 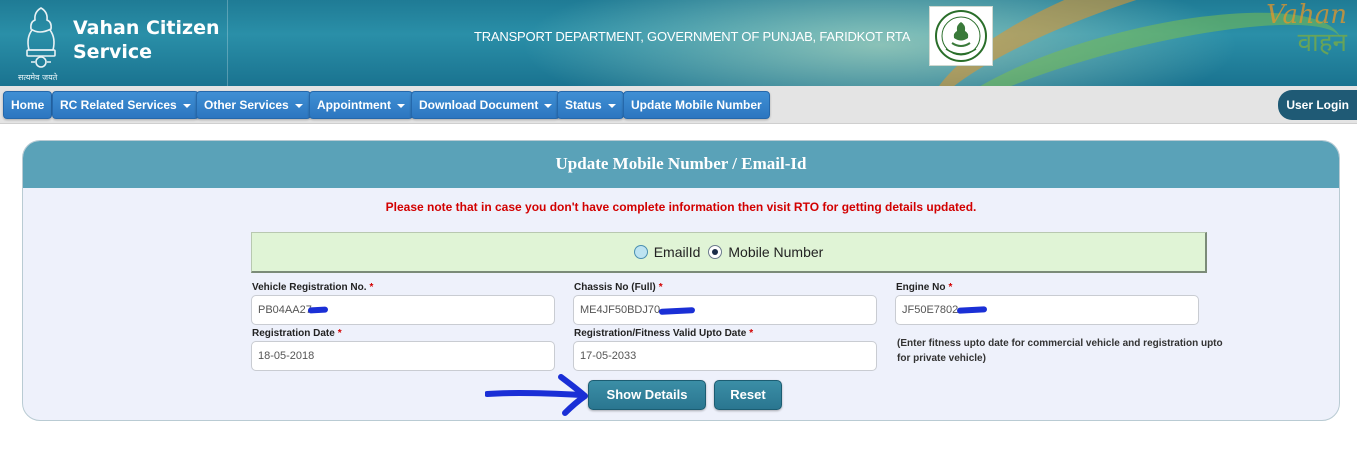 I want to click on contact-type-selector: EmailId Mobile Number, so click(x=729, y=252).